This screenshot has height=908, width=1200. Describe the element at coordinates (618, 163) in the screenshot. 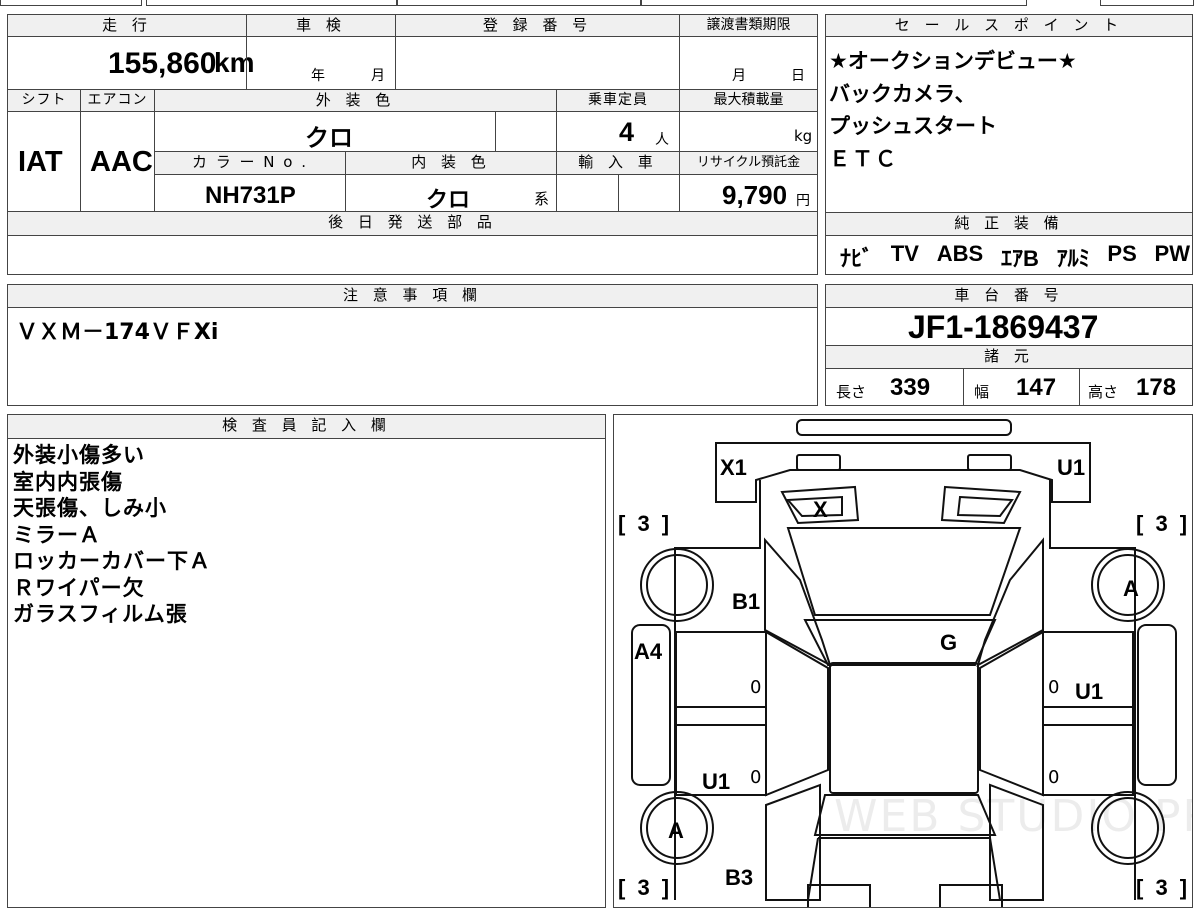

I see `import-header: 輸 入 車` at that location.